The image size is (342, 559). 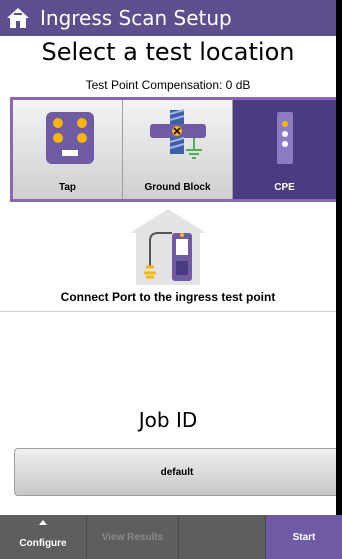 I want to click on compensation-text: Test Point Compensation: 0 dB, so click(x=168, y=85).